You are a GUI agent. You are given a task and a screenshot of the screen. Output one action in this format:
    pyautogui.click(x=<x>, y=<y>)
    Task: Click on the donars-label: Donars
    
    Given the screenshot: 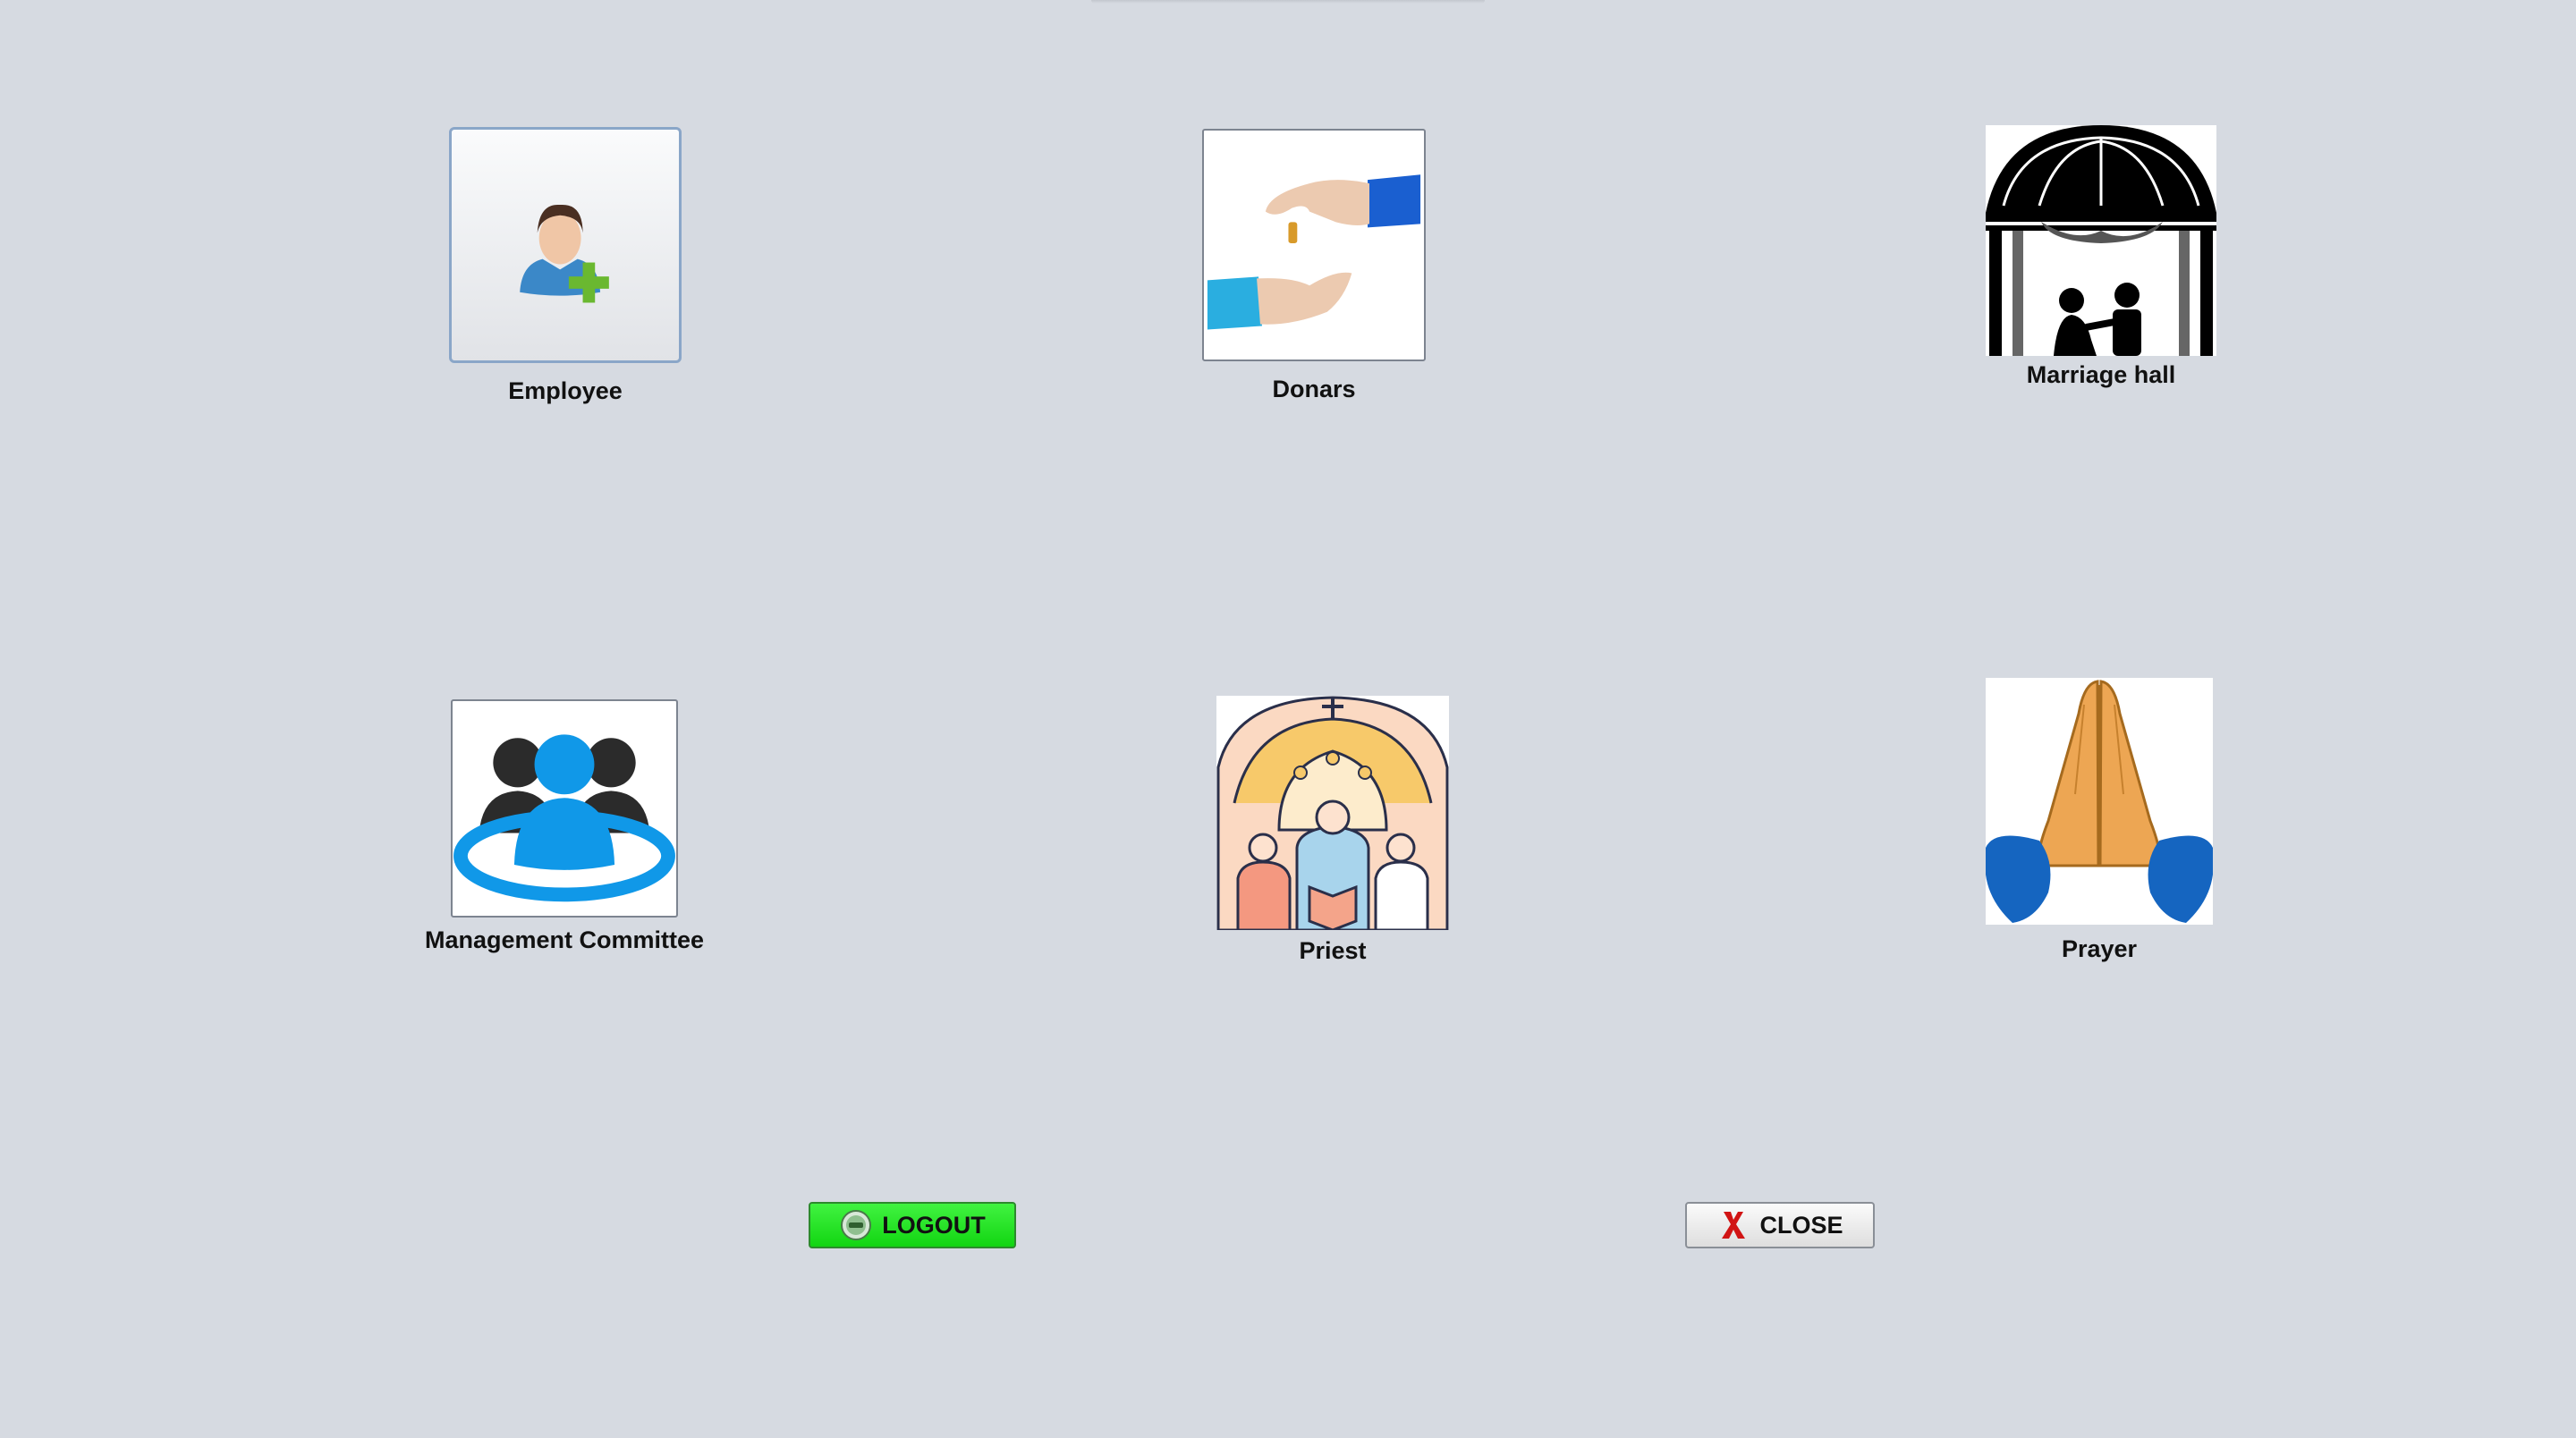 What is the action you would take?
    pyautogui.click(x=1314, y=389)
    